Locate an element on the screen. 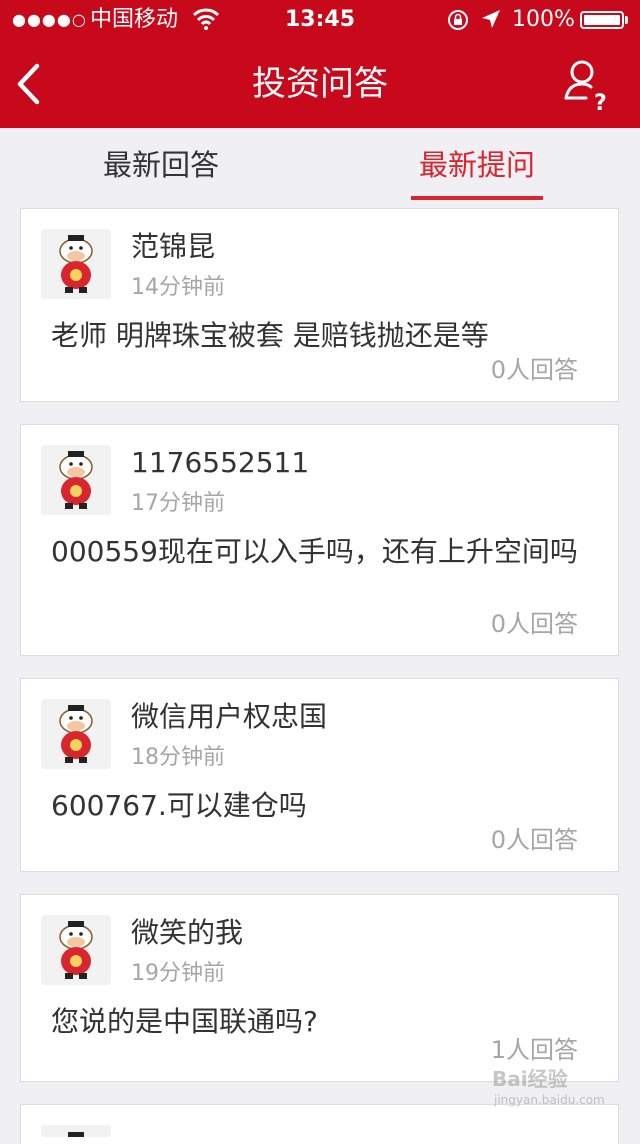 The height and width of the screenshot is (1144, 640). page-title: 投资问答 is located at coordinates (320, 84).